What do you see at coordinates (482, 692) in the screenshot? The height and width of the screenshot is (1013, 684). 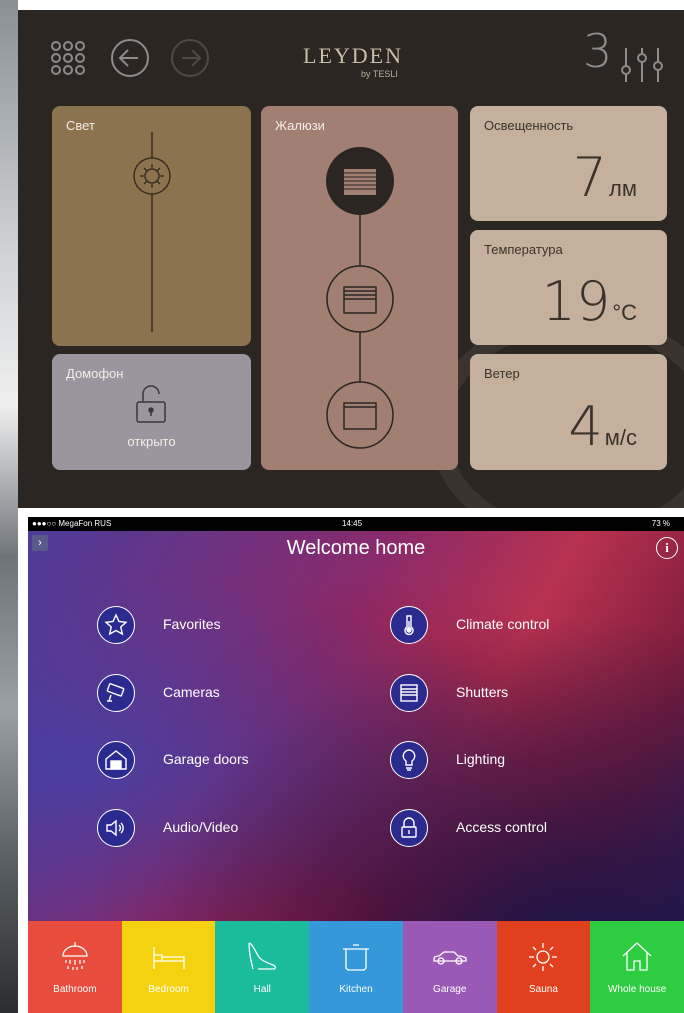 I see `menu-label: Shutters` at bounding box center [482, 692].